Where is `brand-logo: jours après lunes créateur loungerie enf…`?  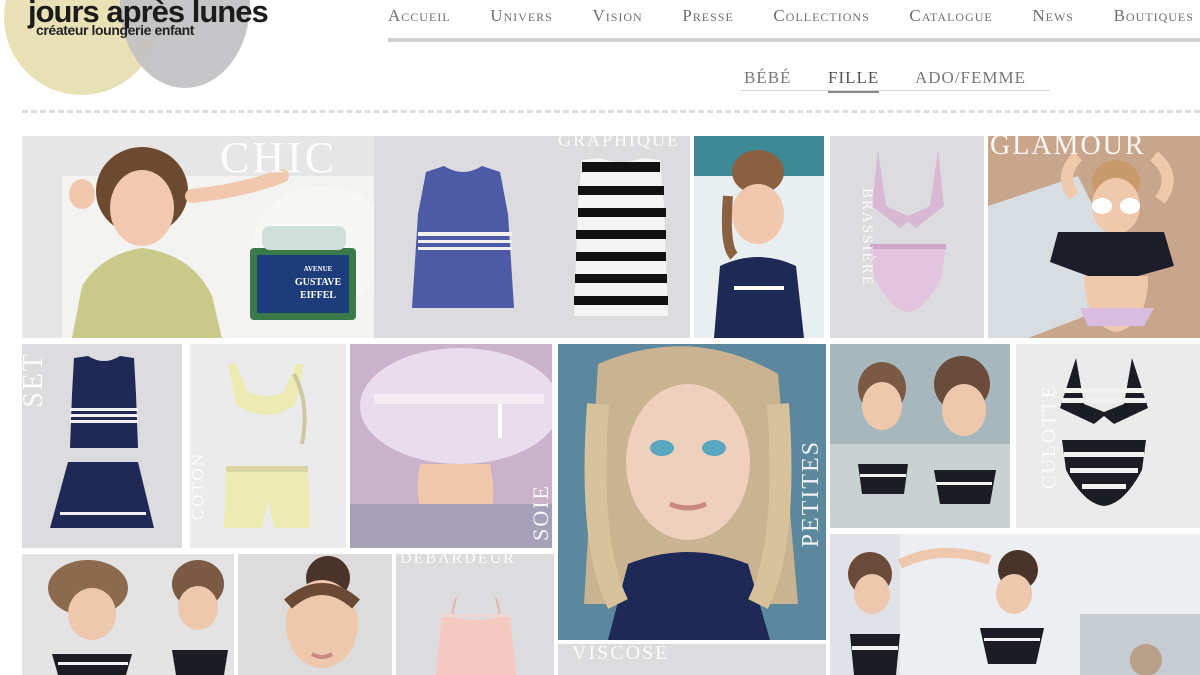
brand-logo: jours après lunes créateur loungerie enf… is located at coordinates (134, 47).